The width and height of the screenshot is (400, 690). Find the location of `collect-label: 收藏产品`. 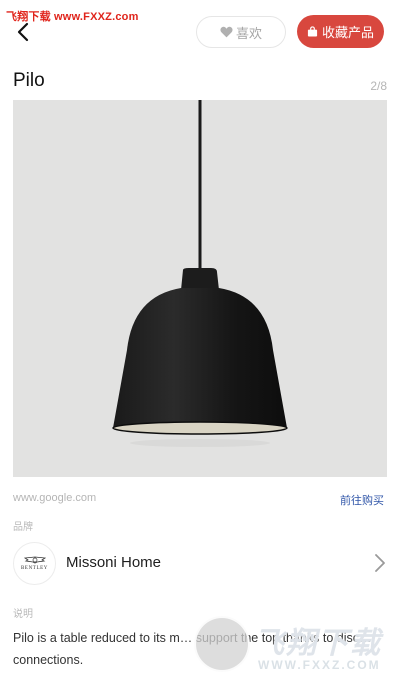

collect-label: 收藏产品 is located at coordinates (347, 32).